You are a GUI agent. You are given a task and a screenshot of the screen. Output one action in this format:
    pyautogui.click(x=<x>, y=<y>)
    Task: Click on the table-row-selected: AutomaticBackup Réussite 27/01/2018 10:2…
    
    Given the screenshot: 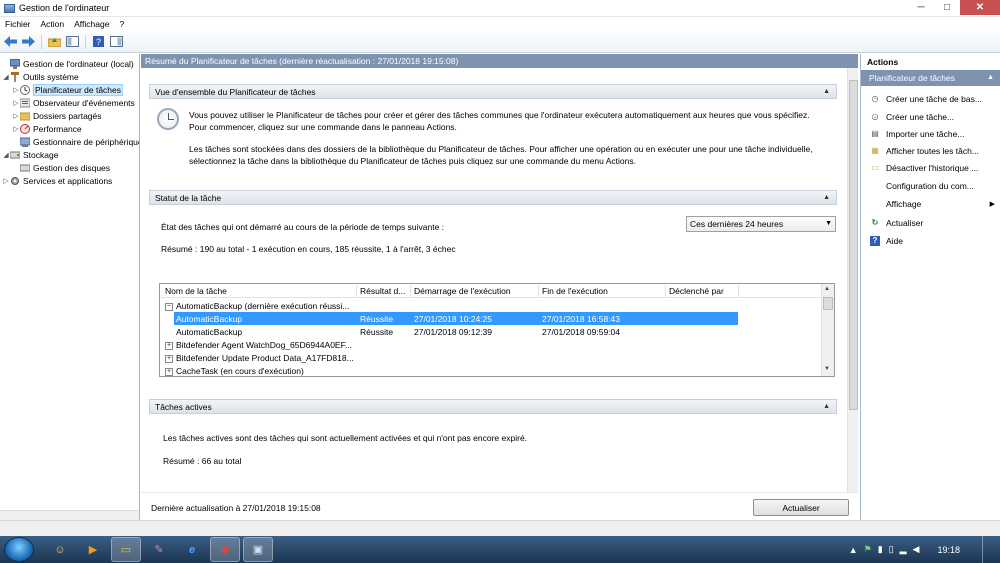 What is the action you would take?
    pyautogui.click(x=456, y=318)
    